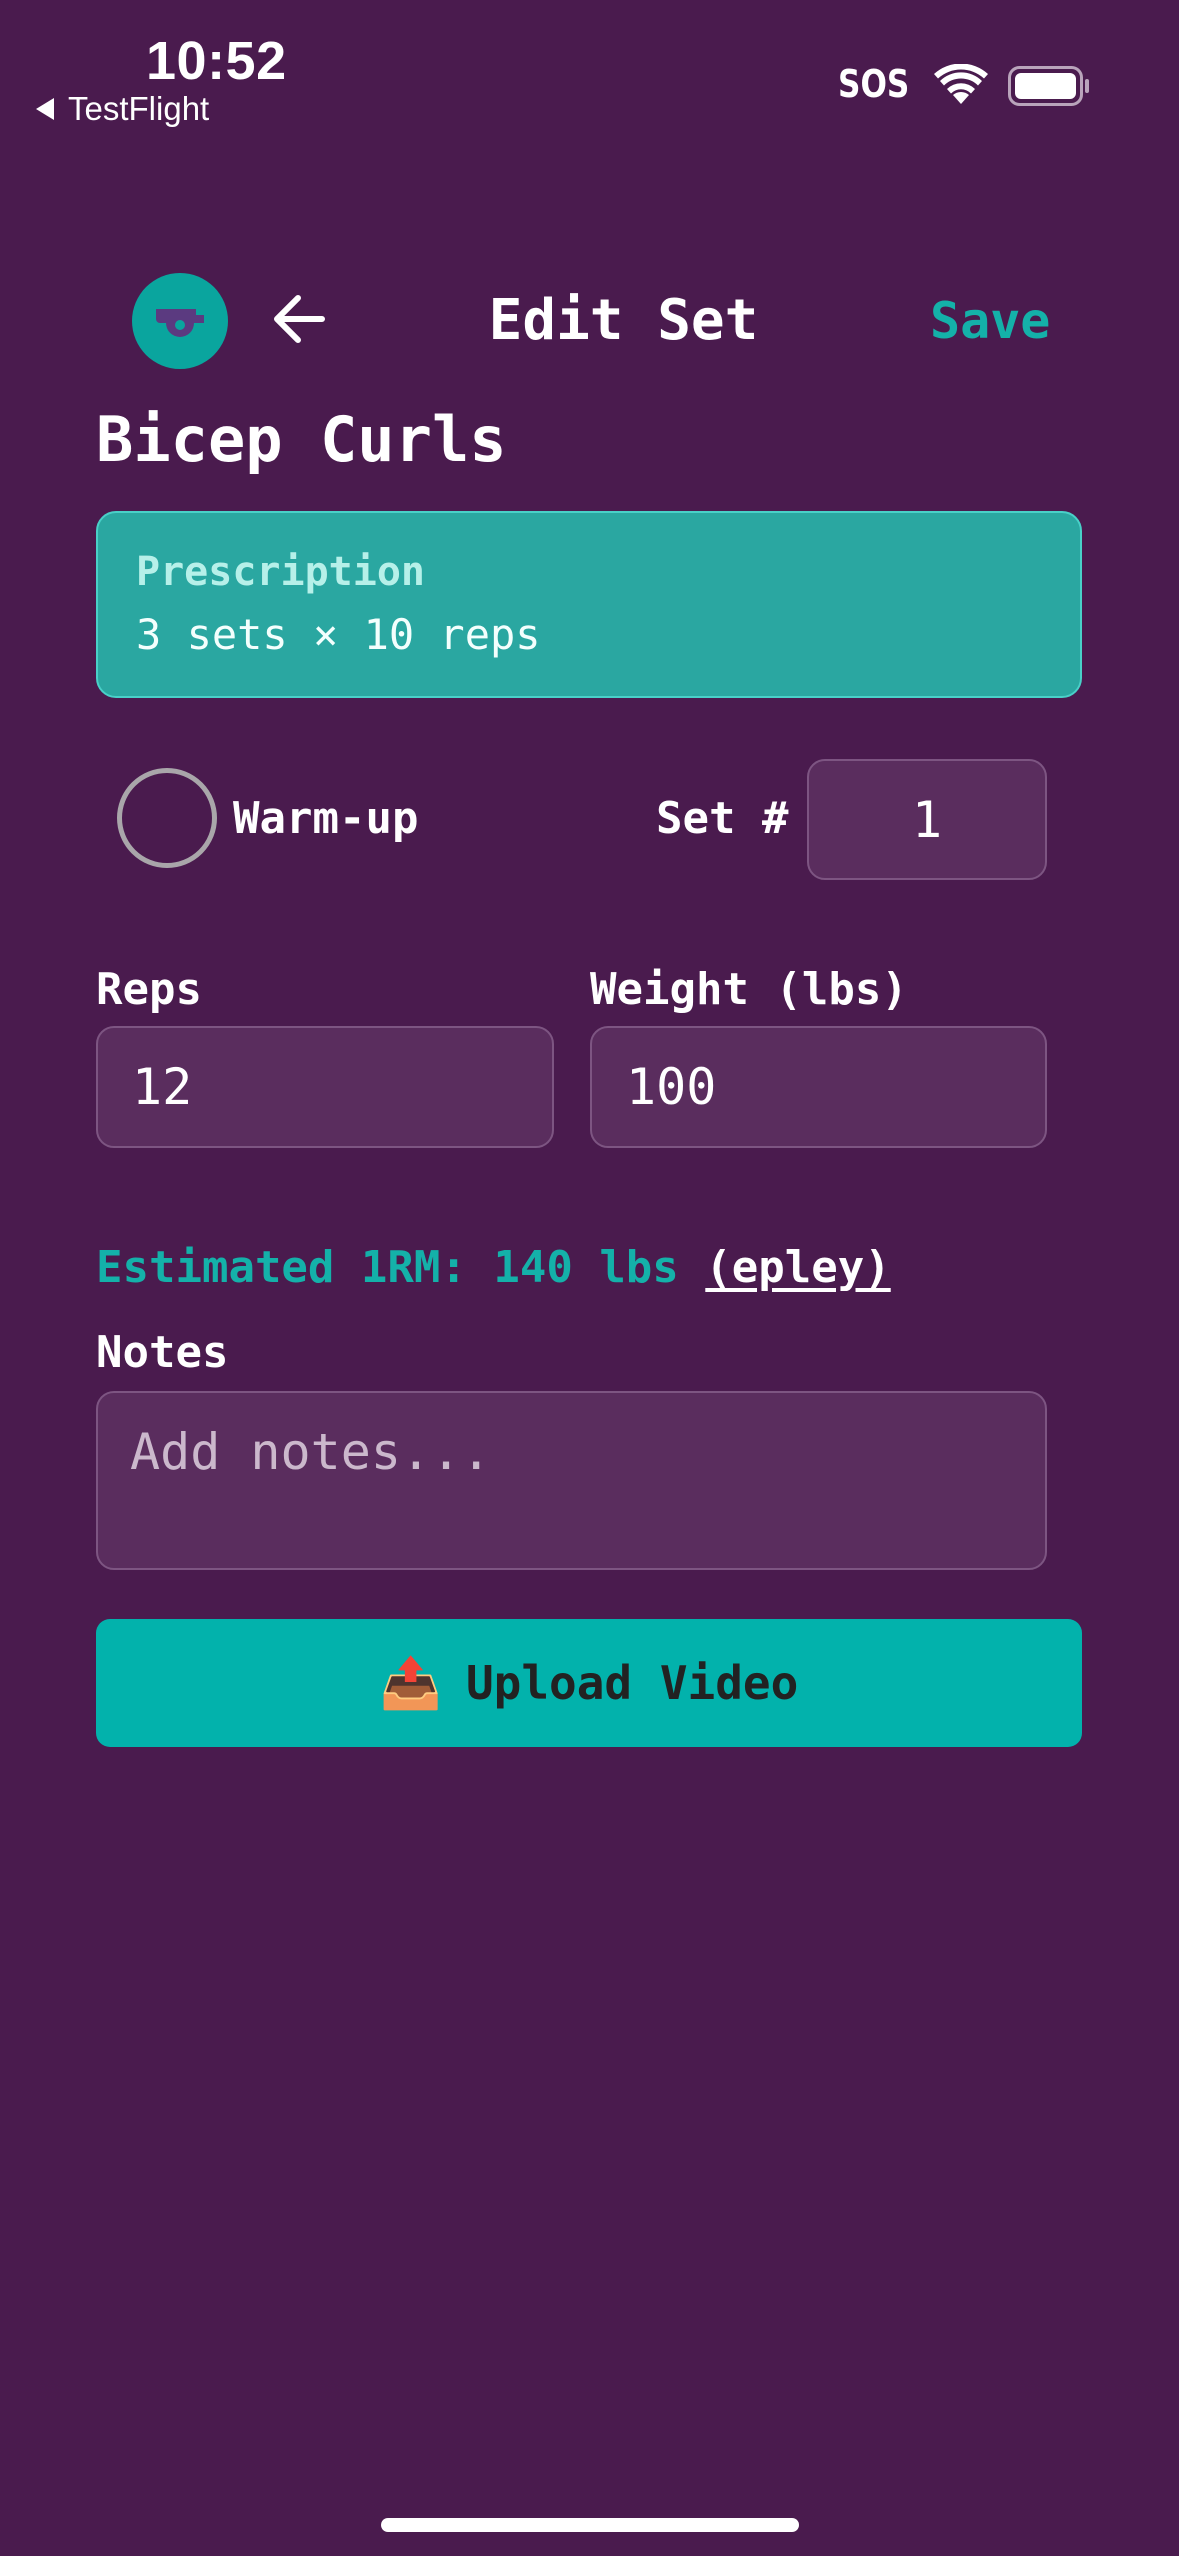  Describe the element at coordinates (149, 989) in the screenshot. I see `reps-label: Reps` at that location.